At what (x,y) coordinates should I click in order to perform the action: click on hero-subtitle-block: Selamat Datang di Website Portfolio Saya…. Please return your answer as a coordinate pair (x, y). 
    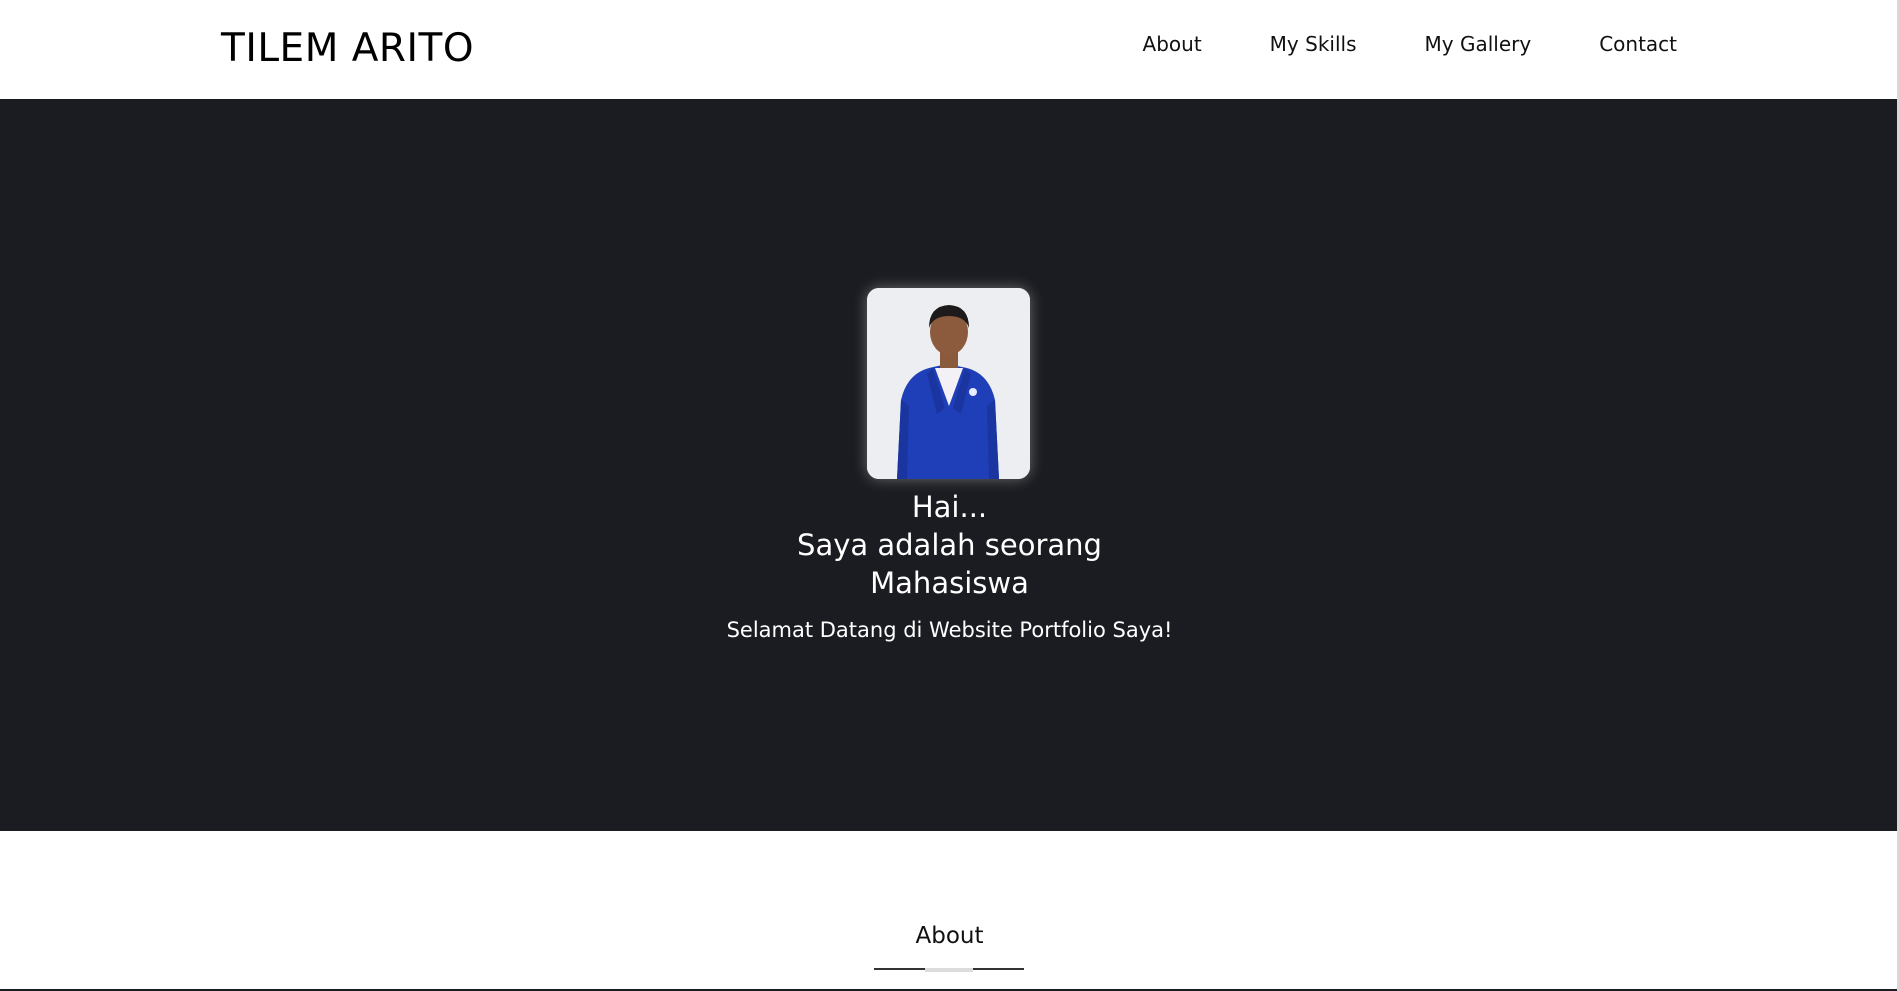
    Looking at the image, I should click on (949, 630).